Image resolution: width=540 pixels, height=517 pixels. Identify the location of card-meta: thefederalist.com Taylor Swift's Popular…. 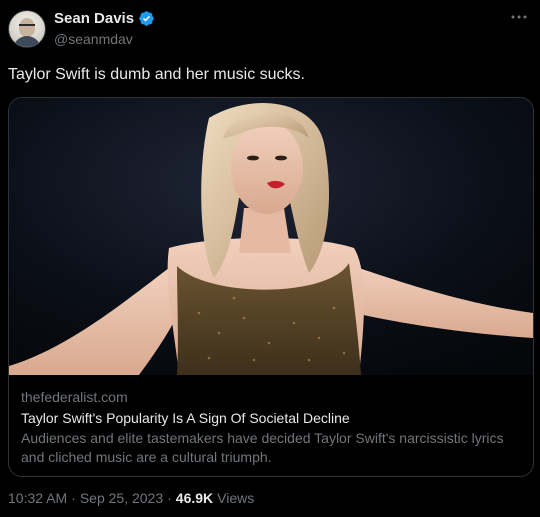
(271, 427).